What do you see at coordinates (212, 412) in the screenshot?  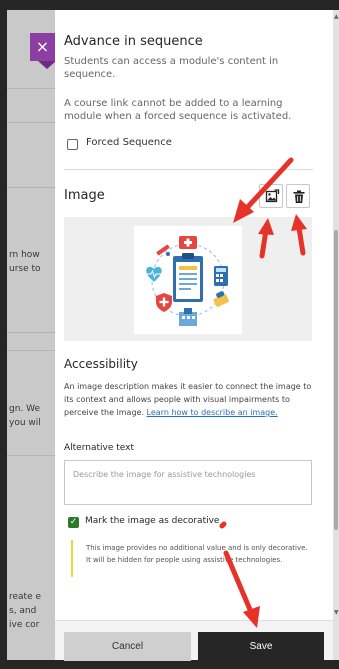 I see `describe-image-link: Learn how to describe an image.` at bounding box center [212, 412].